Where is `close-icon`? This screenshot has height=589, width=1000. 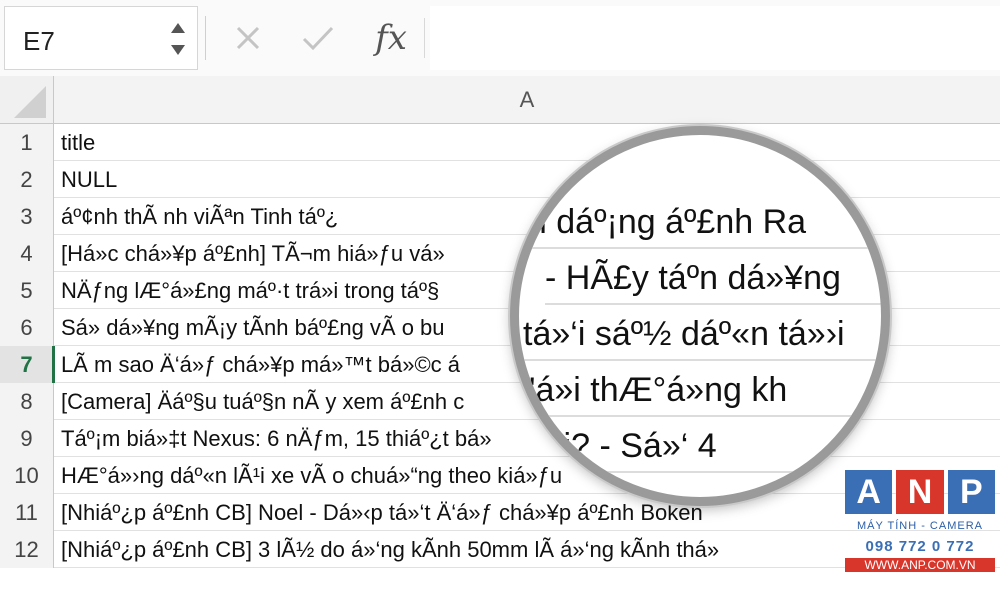
close-icon is located at coordinates (248, 38).